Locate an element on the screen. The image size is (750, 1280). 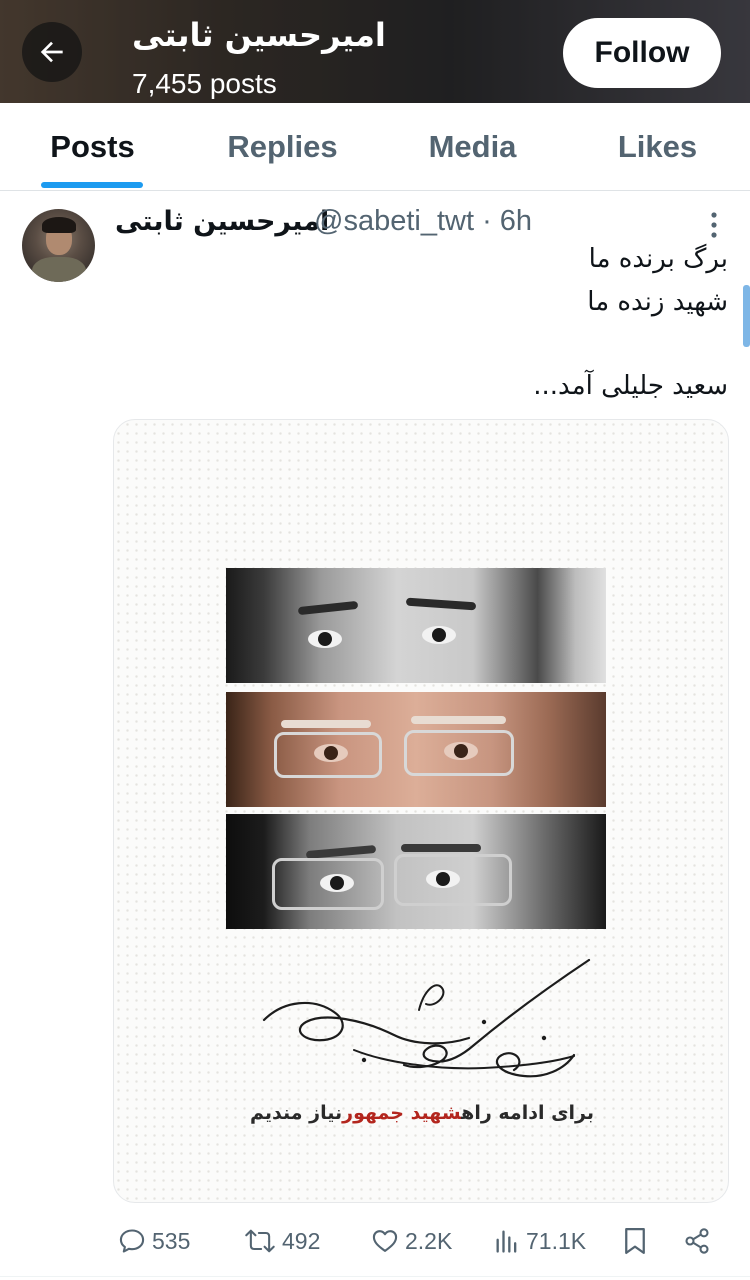
analytics-icon is located at coordinates (506, 1241).